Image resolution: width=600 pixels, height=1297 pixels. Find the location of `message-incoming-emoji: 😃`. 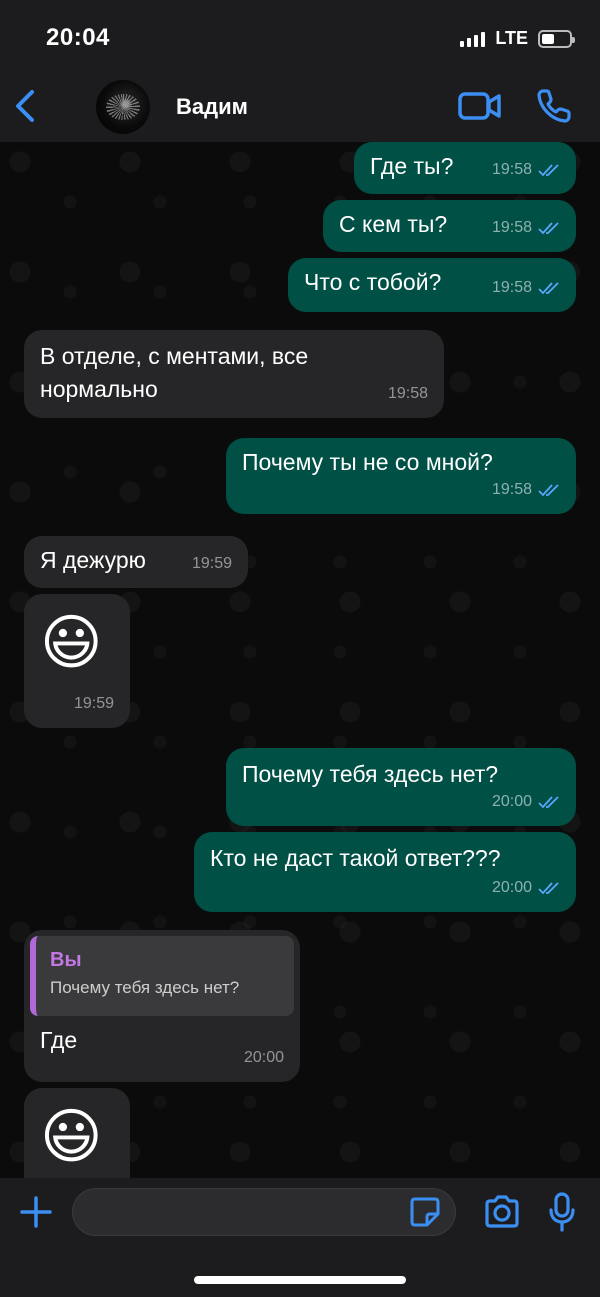

message-incoming-emoji: 😃 is located at coordinates (77, 1133).